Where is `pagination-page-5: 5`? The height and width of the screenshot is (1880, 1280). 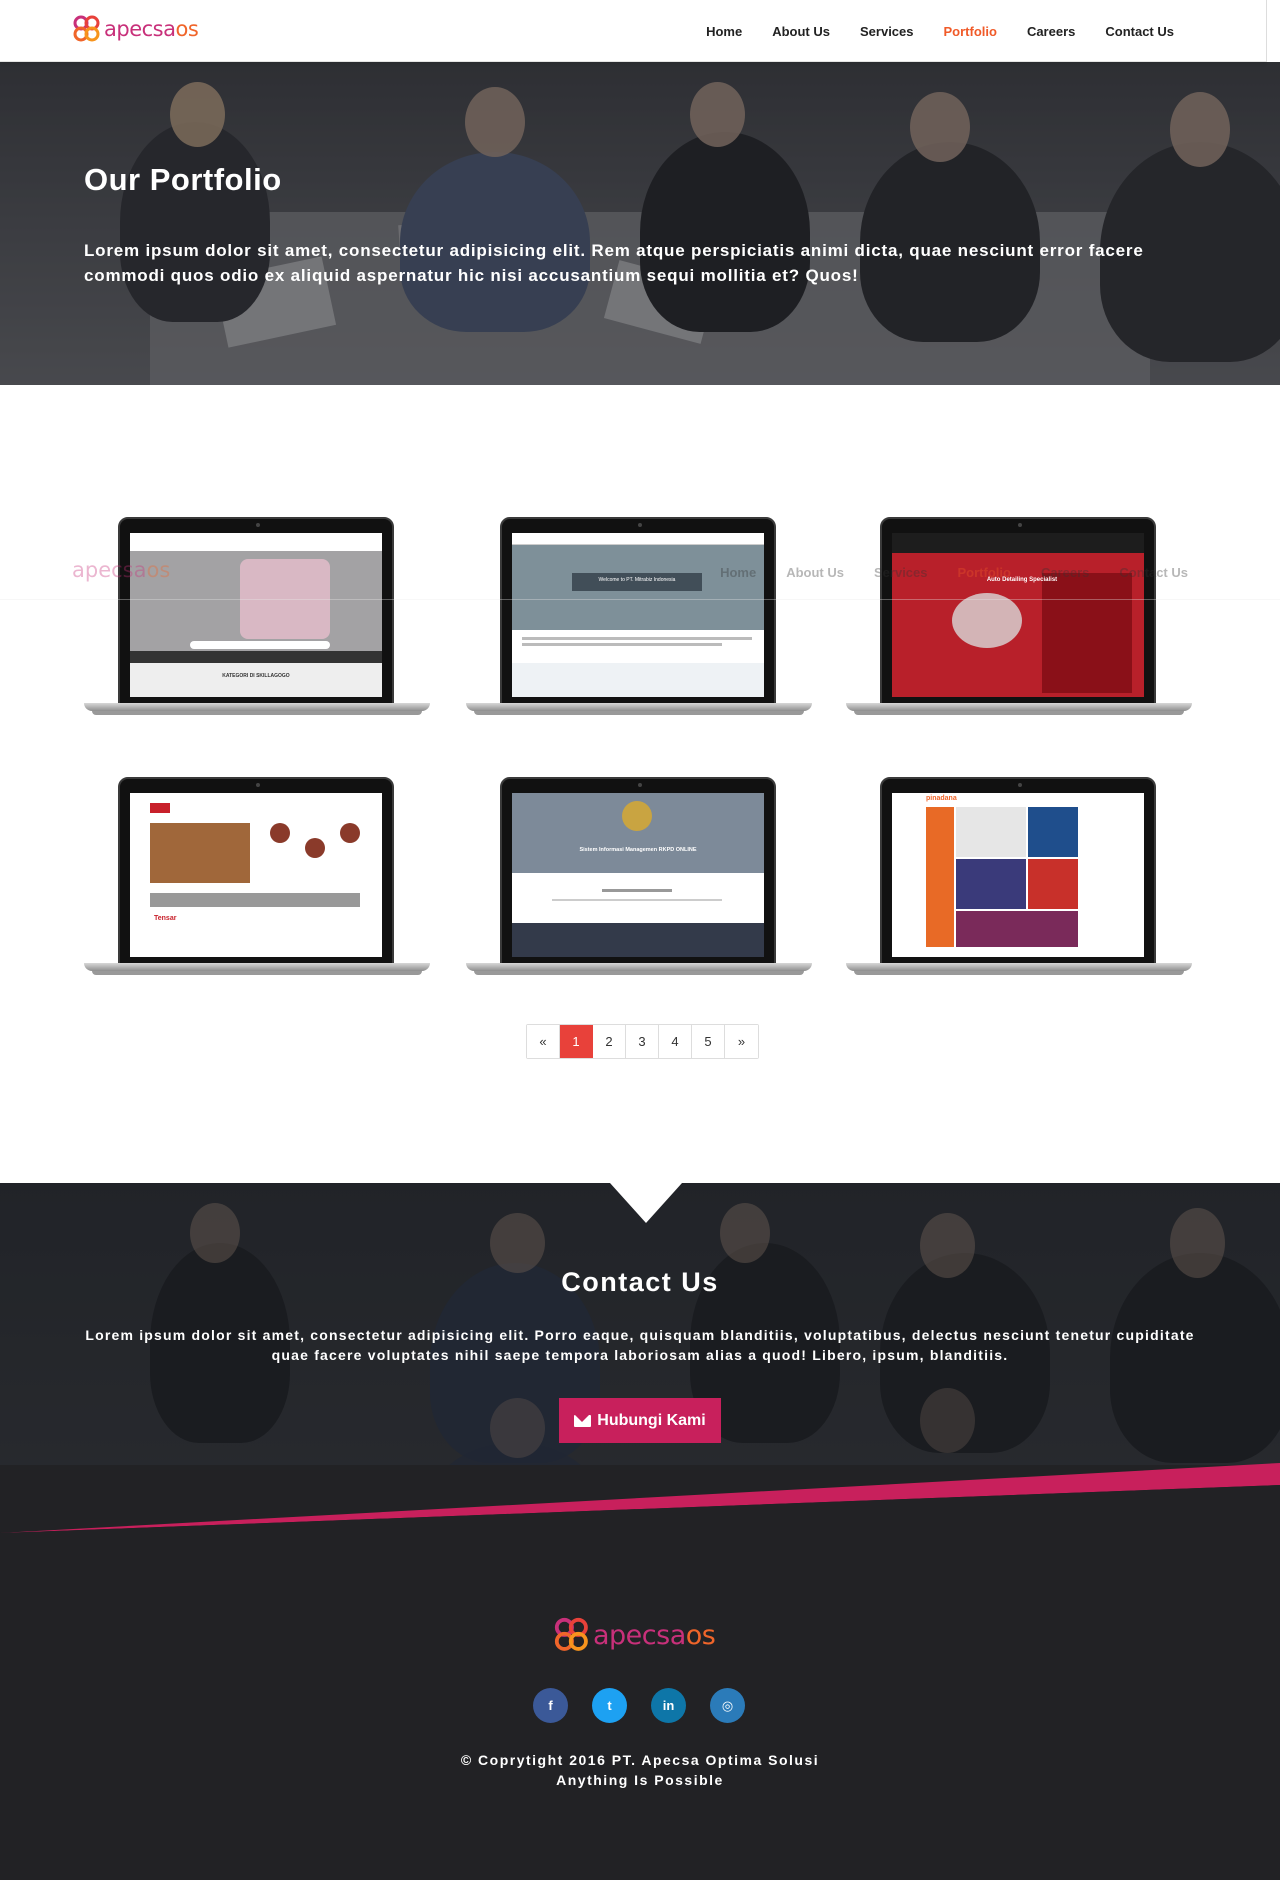 pagination-page-5: 5 is located at coordinates (708, 1041).